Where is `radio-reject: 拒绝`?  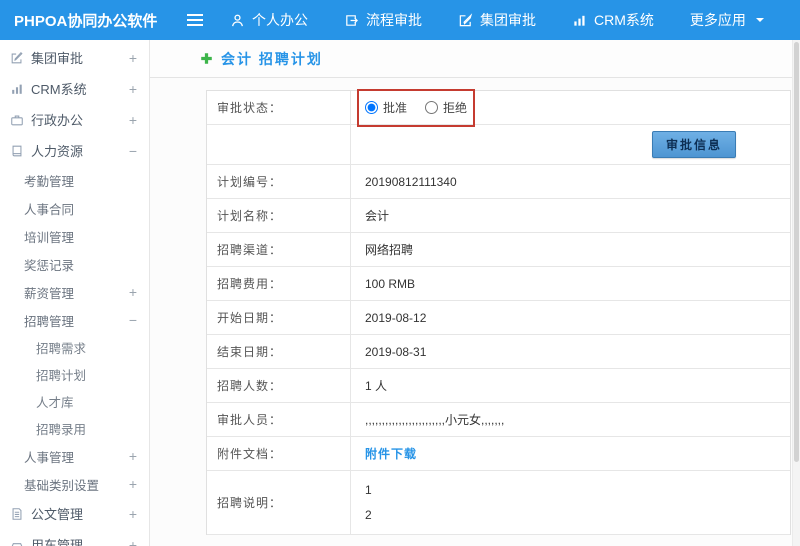 radio-reject: 拒绝 is located at coordinates (446, 107).